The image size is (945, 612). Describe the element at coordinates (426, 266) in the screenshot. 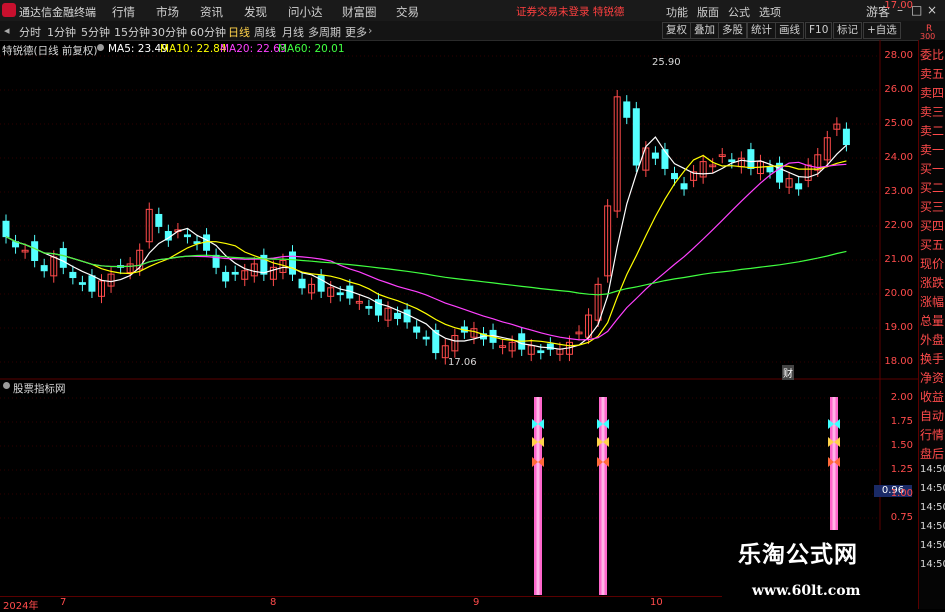

I see `ma60-line` at that location.